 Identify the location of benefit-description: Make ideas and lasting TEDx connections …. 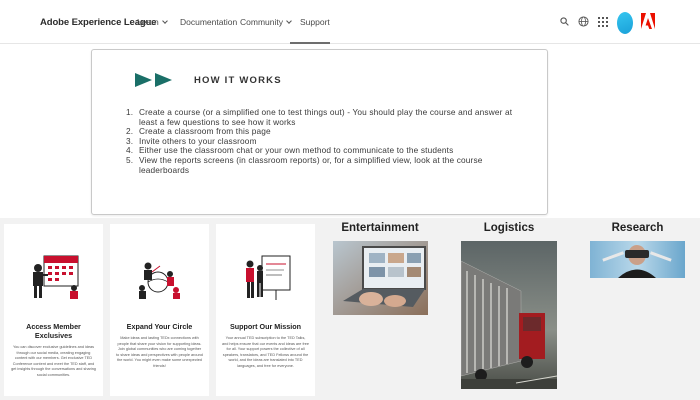
(159, 352).